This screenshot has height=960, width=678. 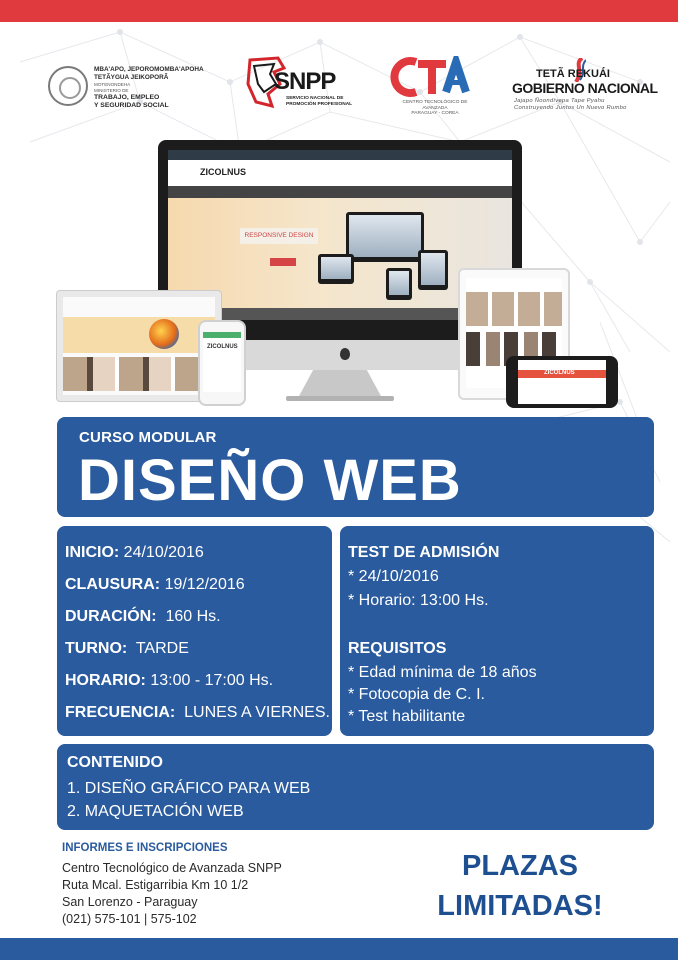 I want to click on admission-item: * 24/10/2016, so click(x=393, y=576).